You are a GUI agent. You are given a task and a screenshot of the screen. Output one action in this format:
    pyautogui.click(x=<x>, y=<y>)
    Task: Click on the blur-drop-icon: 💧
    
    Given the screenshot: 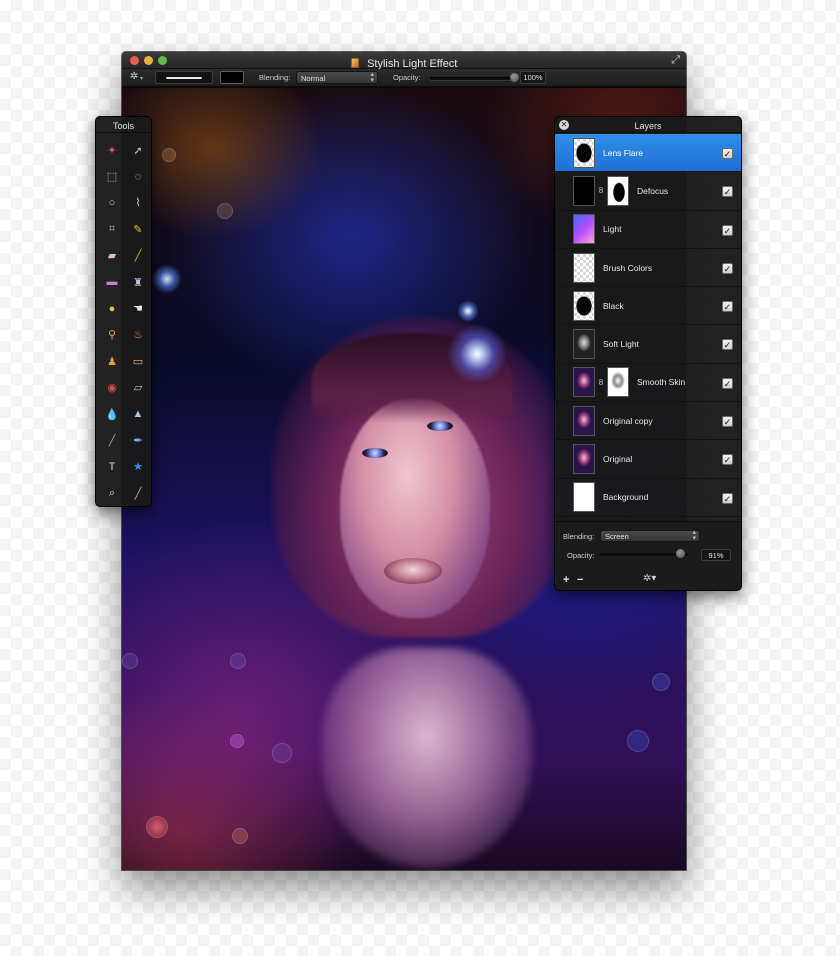 What is the action you would take?
    pyautogui.click(x=112, y=414)
    